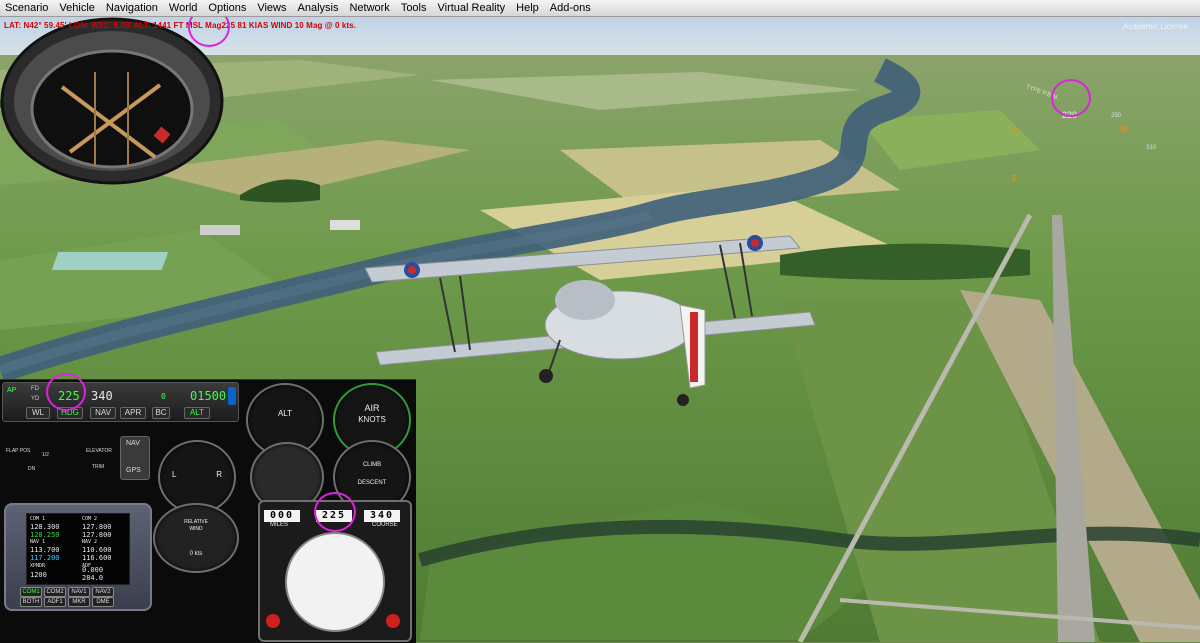 This screenshot has height=643, width=1200. I want to click on xpndr-code: 1200, so click(38, 575).